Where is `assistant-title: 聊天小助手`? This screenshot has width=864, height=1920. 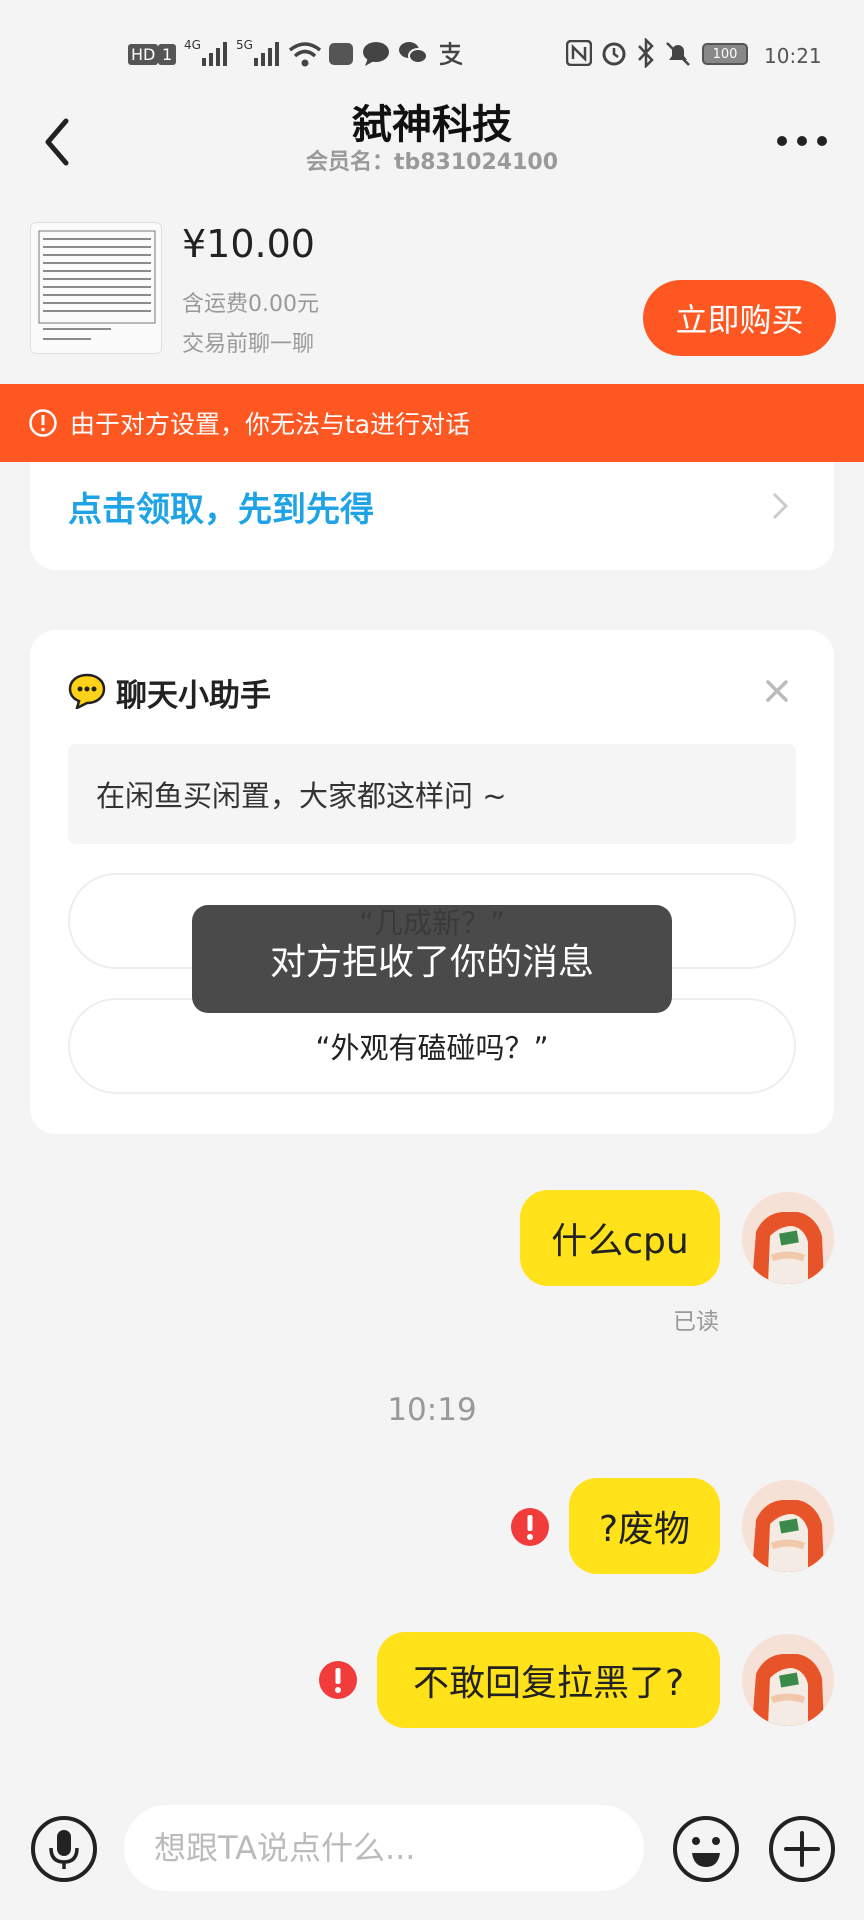 assistant-title: 聊天小助手 is located at coordinates (193, 696).